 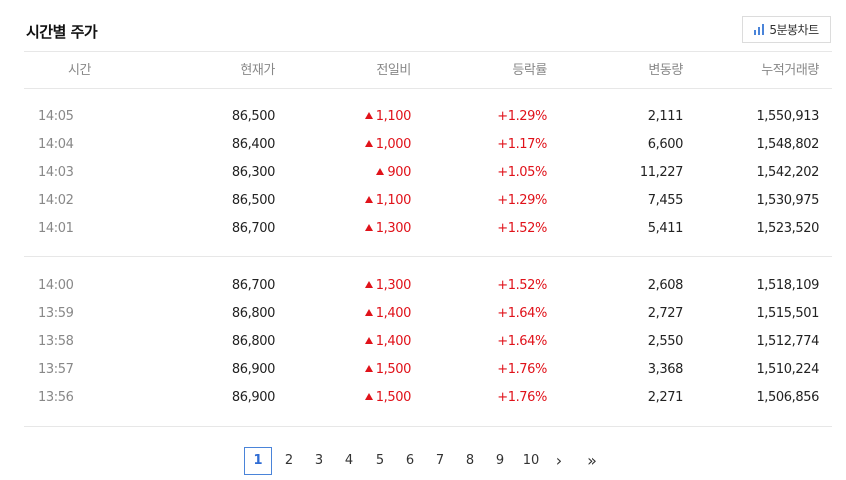 What do you see at coordinates (410, 461) in the screenshot?
I see `page-6-link: 6` at bounding box center [410, 461].